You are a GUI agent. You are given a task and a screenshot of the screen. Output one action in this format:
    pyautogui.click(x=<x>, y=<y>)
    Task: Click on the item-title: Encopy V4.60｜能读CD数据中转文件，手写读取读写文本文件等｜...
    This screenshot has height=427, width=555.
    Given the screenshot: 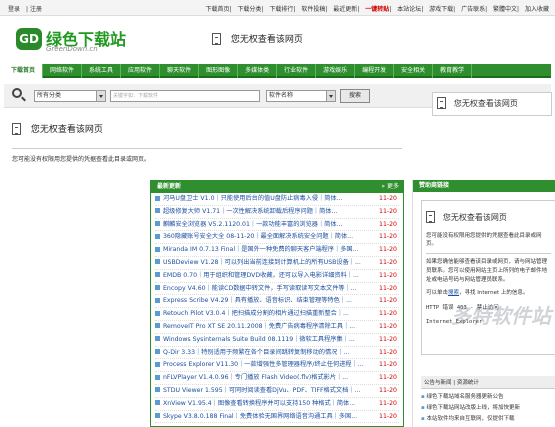 What is the action you would take?
    pyautogui.click(x=260, y=288)
    